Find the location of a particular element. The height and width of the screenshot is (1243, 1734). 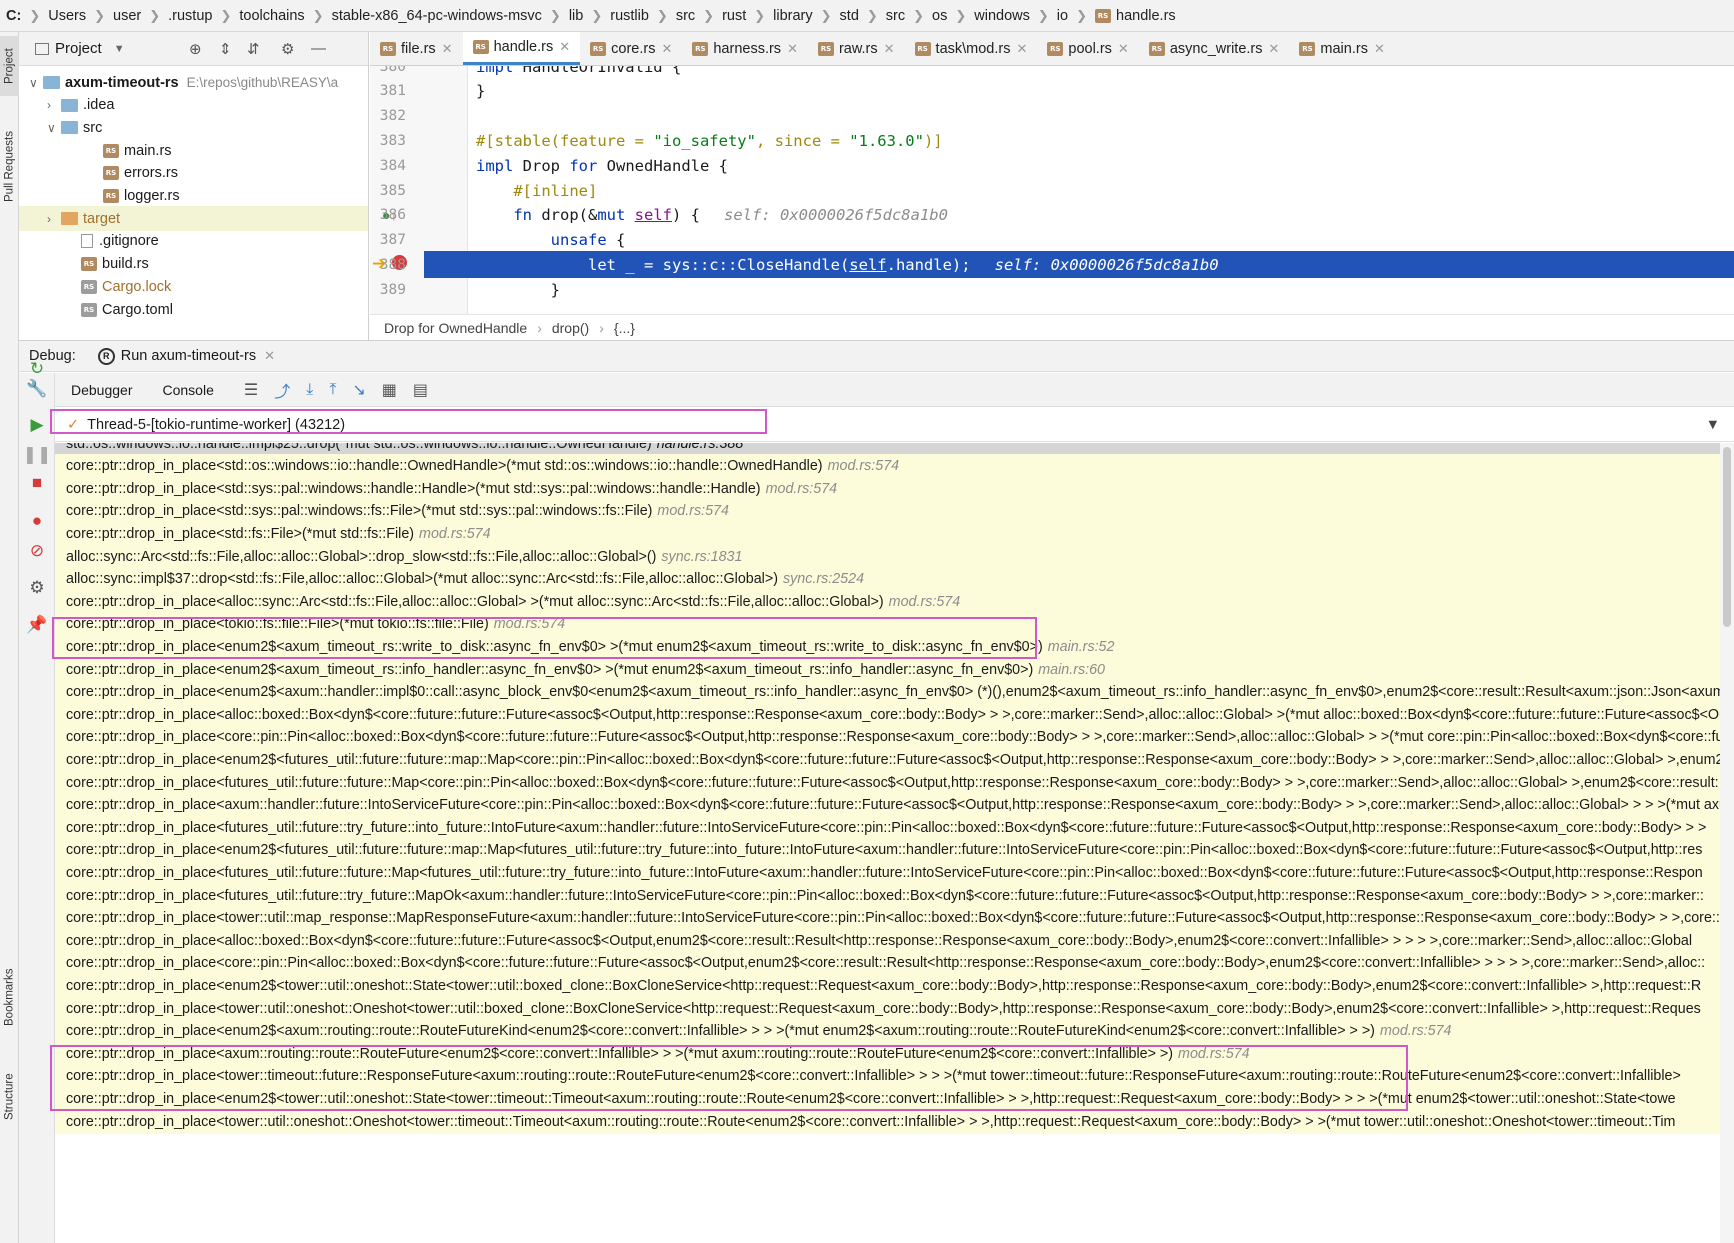

run-to-cursor-icon: ↘ is located at coordinates (358, 390).